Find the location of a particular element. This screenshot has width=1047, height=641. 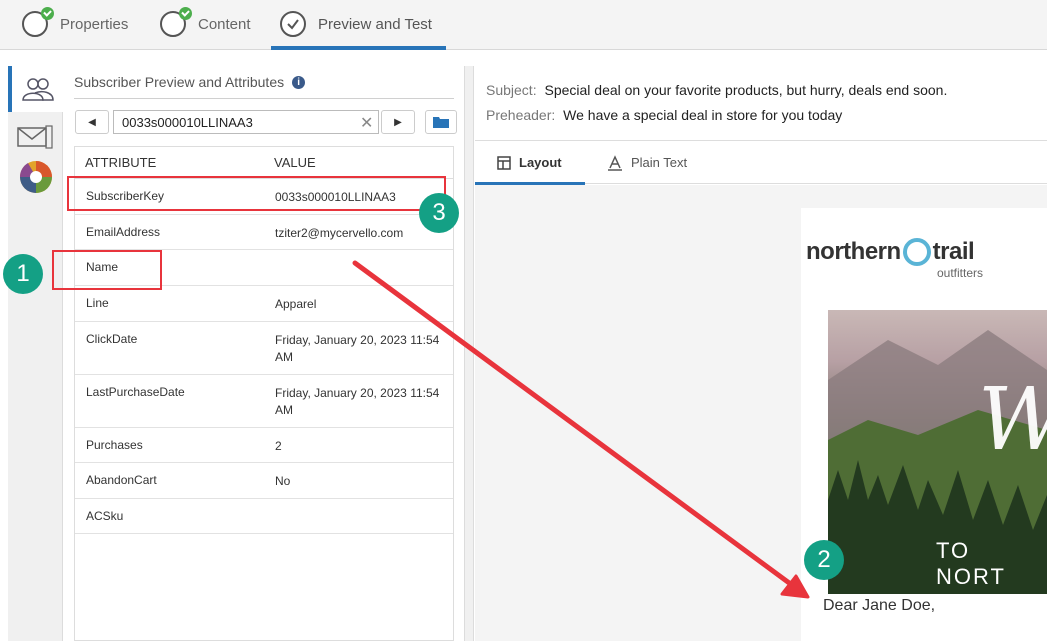

callout-badge-1: 1 is located at coordinates (23, 274).